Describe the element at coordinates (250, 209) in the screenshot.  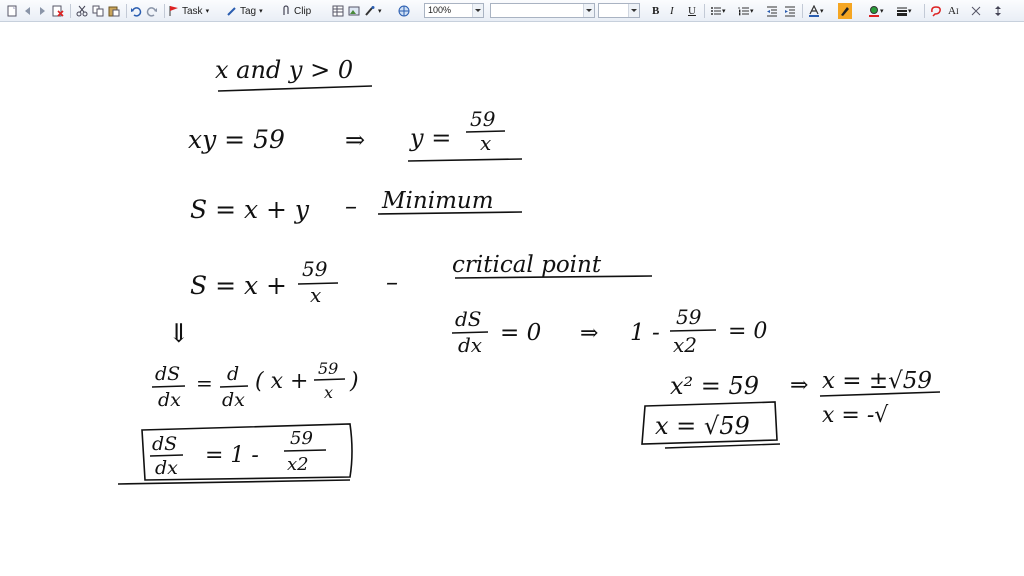
I see `sum-equation: S = x + y` at that location.